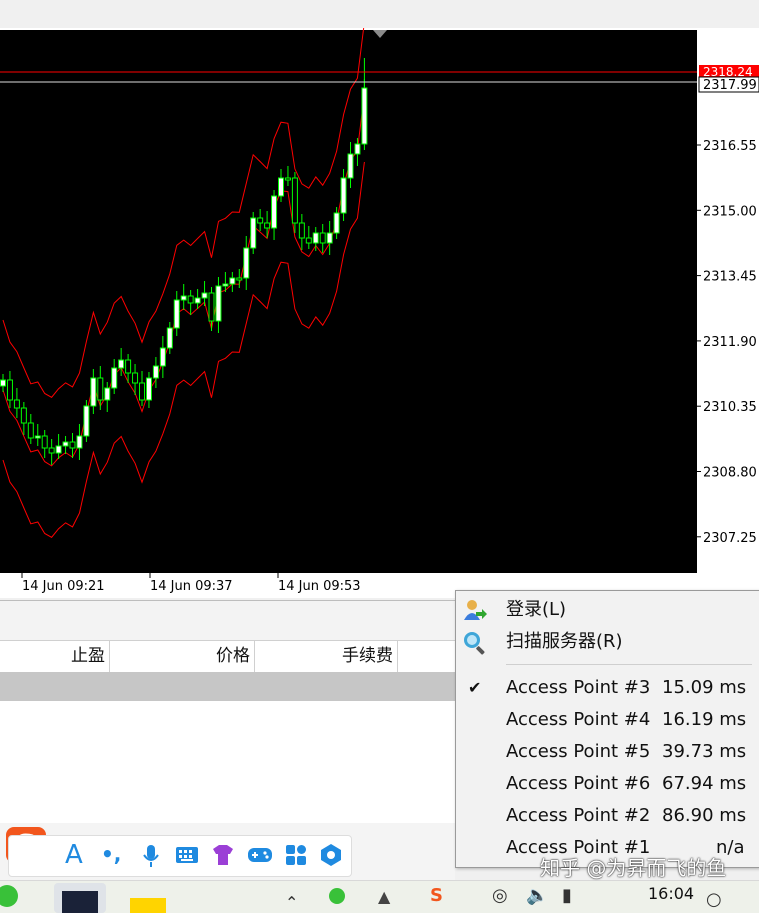 The width and height of the screenshot is (759, 913). What do you see at coordinates (500, 895) in the screenshot?
I see `wifi-icon: ◎` at bounding box center [500, 895].